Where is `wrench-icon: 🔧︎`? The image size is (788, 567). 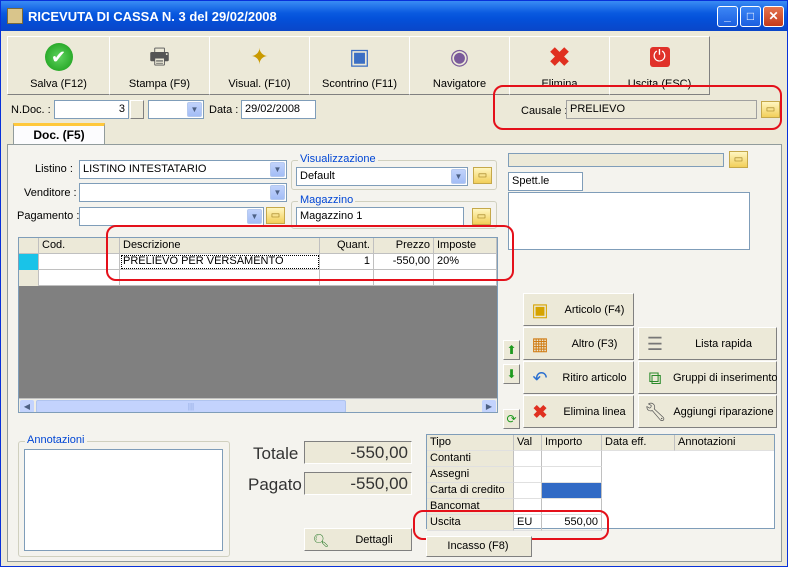
wrench-icon: 🔧︎ is located at coordinates (655, 412).